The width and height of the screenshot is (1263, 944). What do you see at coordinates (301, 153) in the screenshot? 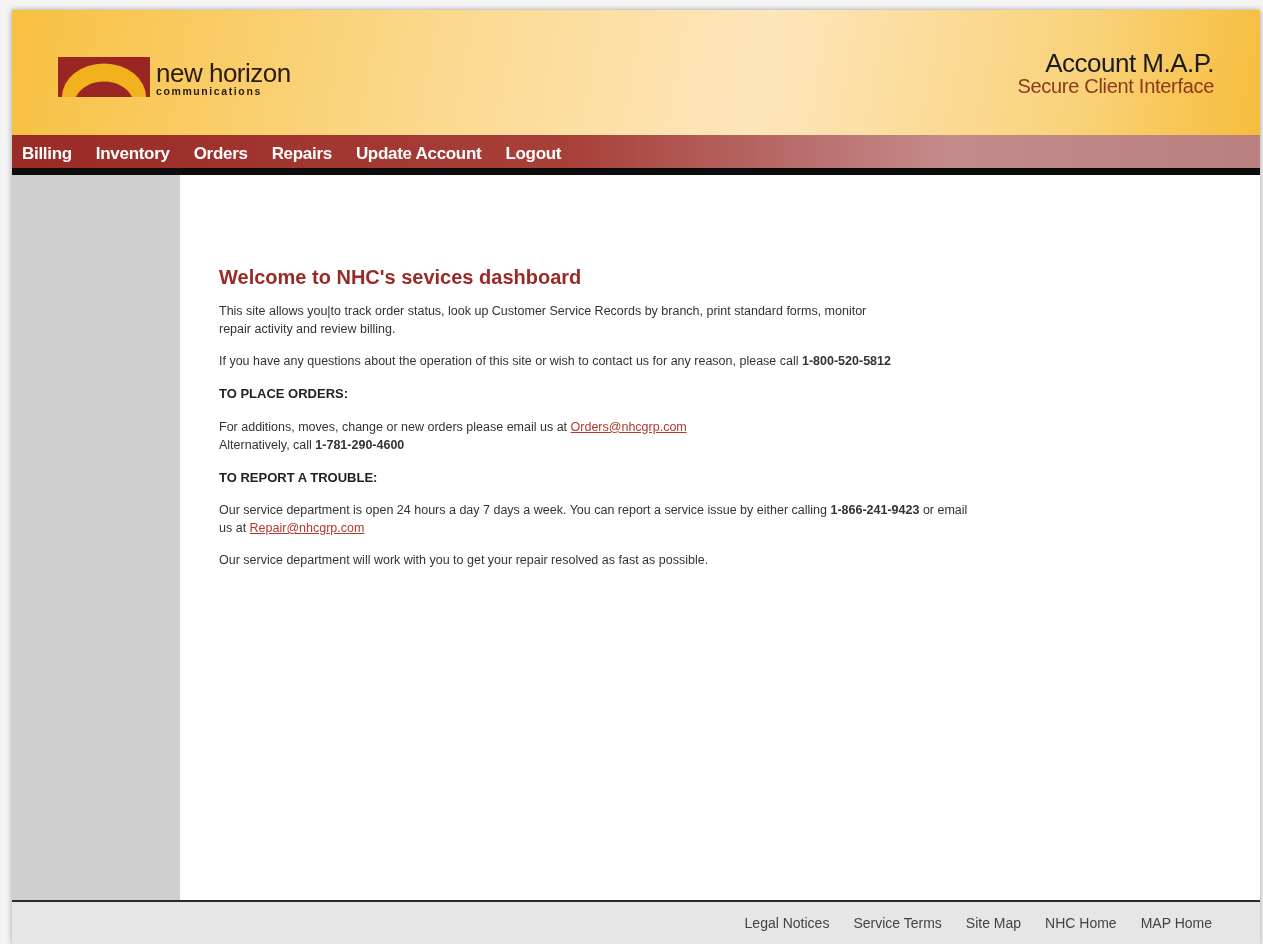
I see `nav-link: Repairs` at bounding box center [301, 153].